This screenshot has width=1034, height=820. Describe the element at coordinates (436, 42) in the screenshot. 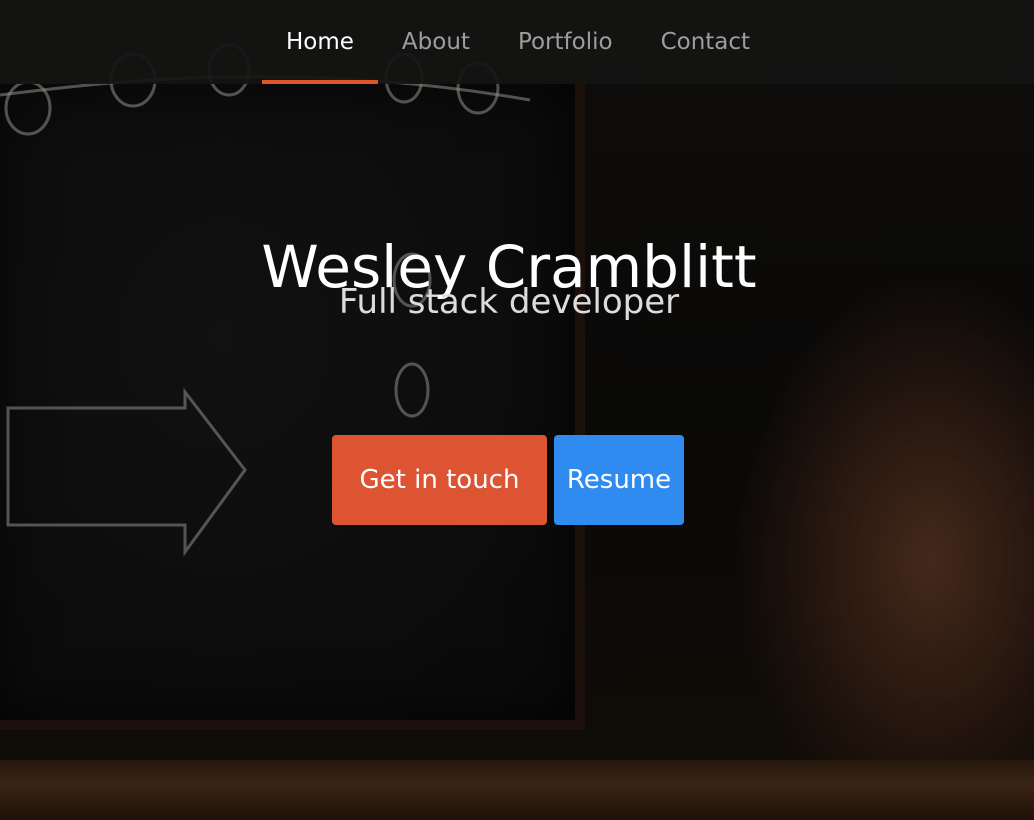

I see `nav-item-about: About` at that location.